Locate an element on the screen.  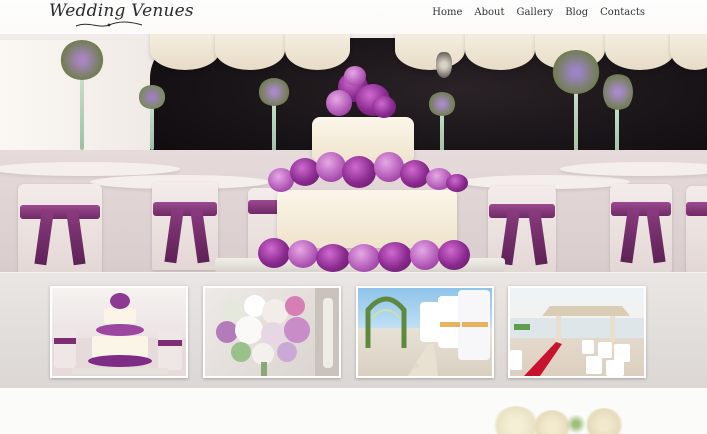
cake-thumbnail is located at coordinates (119, 332).